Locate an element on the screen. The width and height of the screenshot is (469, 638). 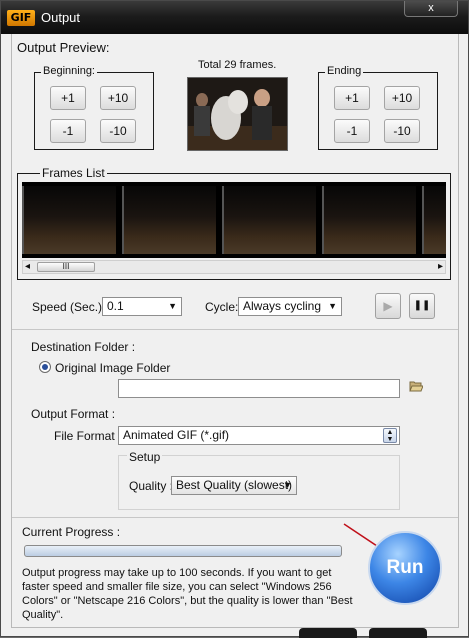
ending-legend: Ending is located at coordinates (344, 71).